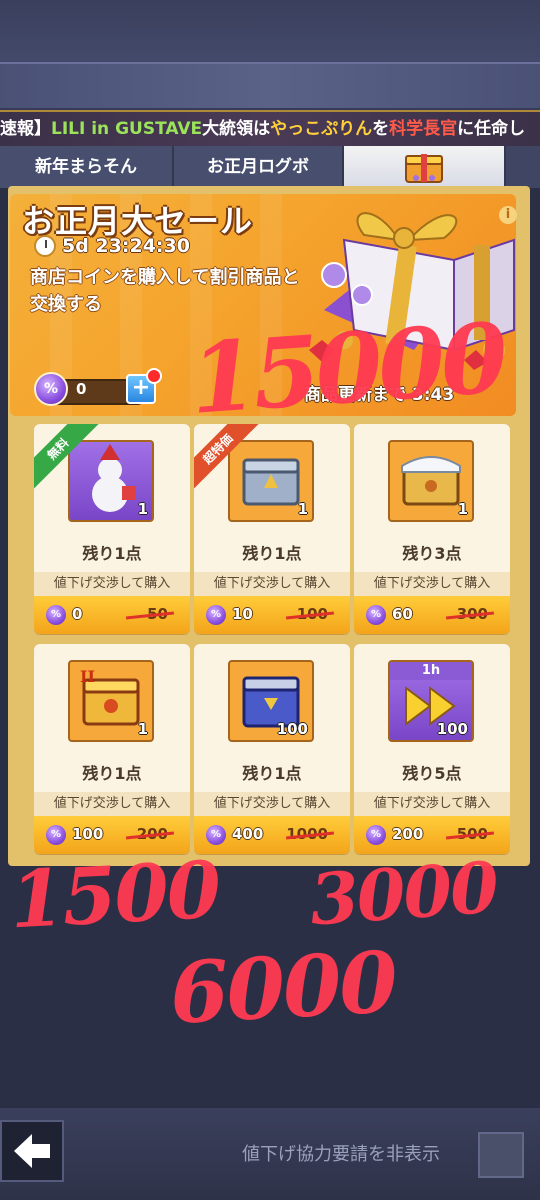  Describe the element at coordinates (259, 167) in the screenshot. I see `tab-new-year-login-bonus: お正月ログボ` at that location.